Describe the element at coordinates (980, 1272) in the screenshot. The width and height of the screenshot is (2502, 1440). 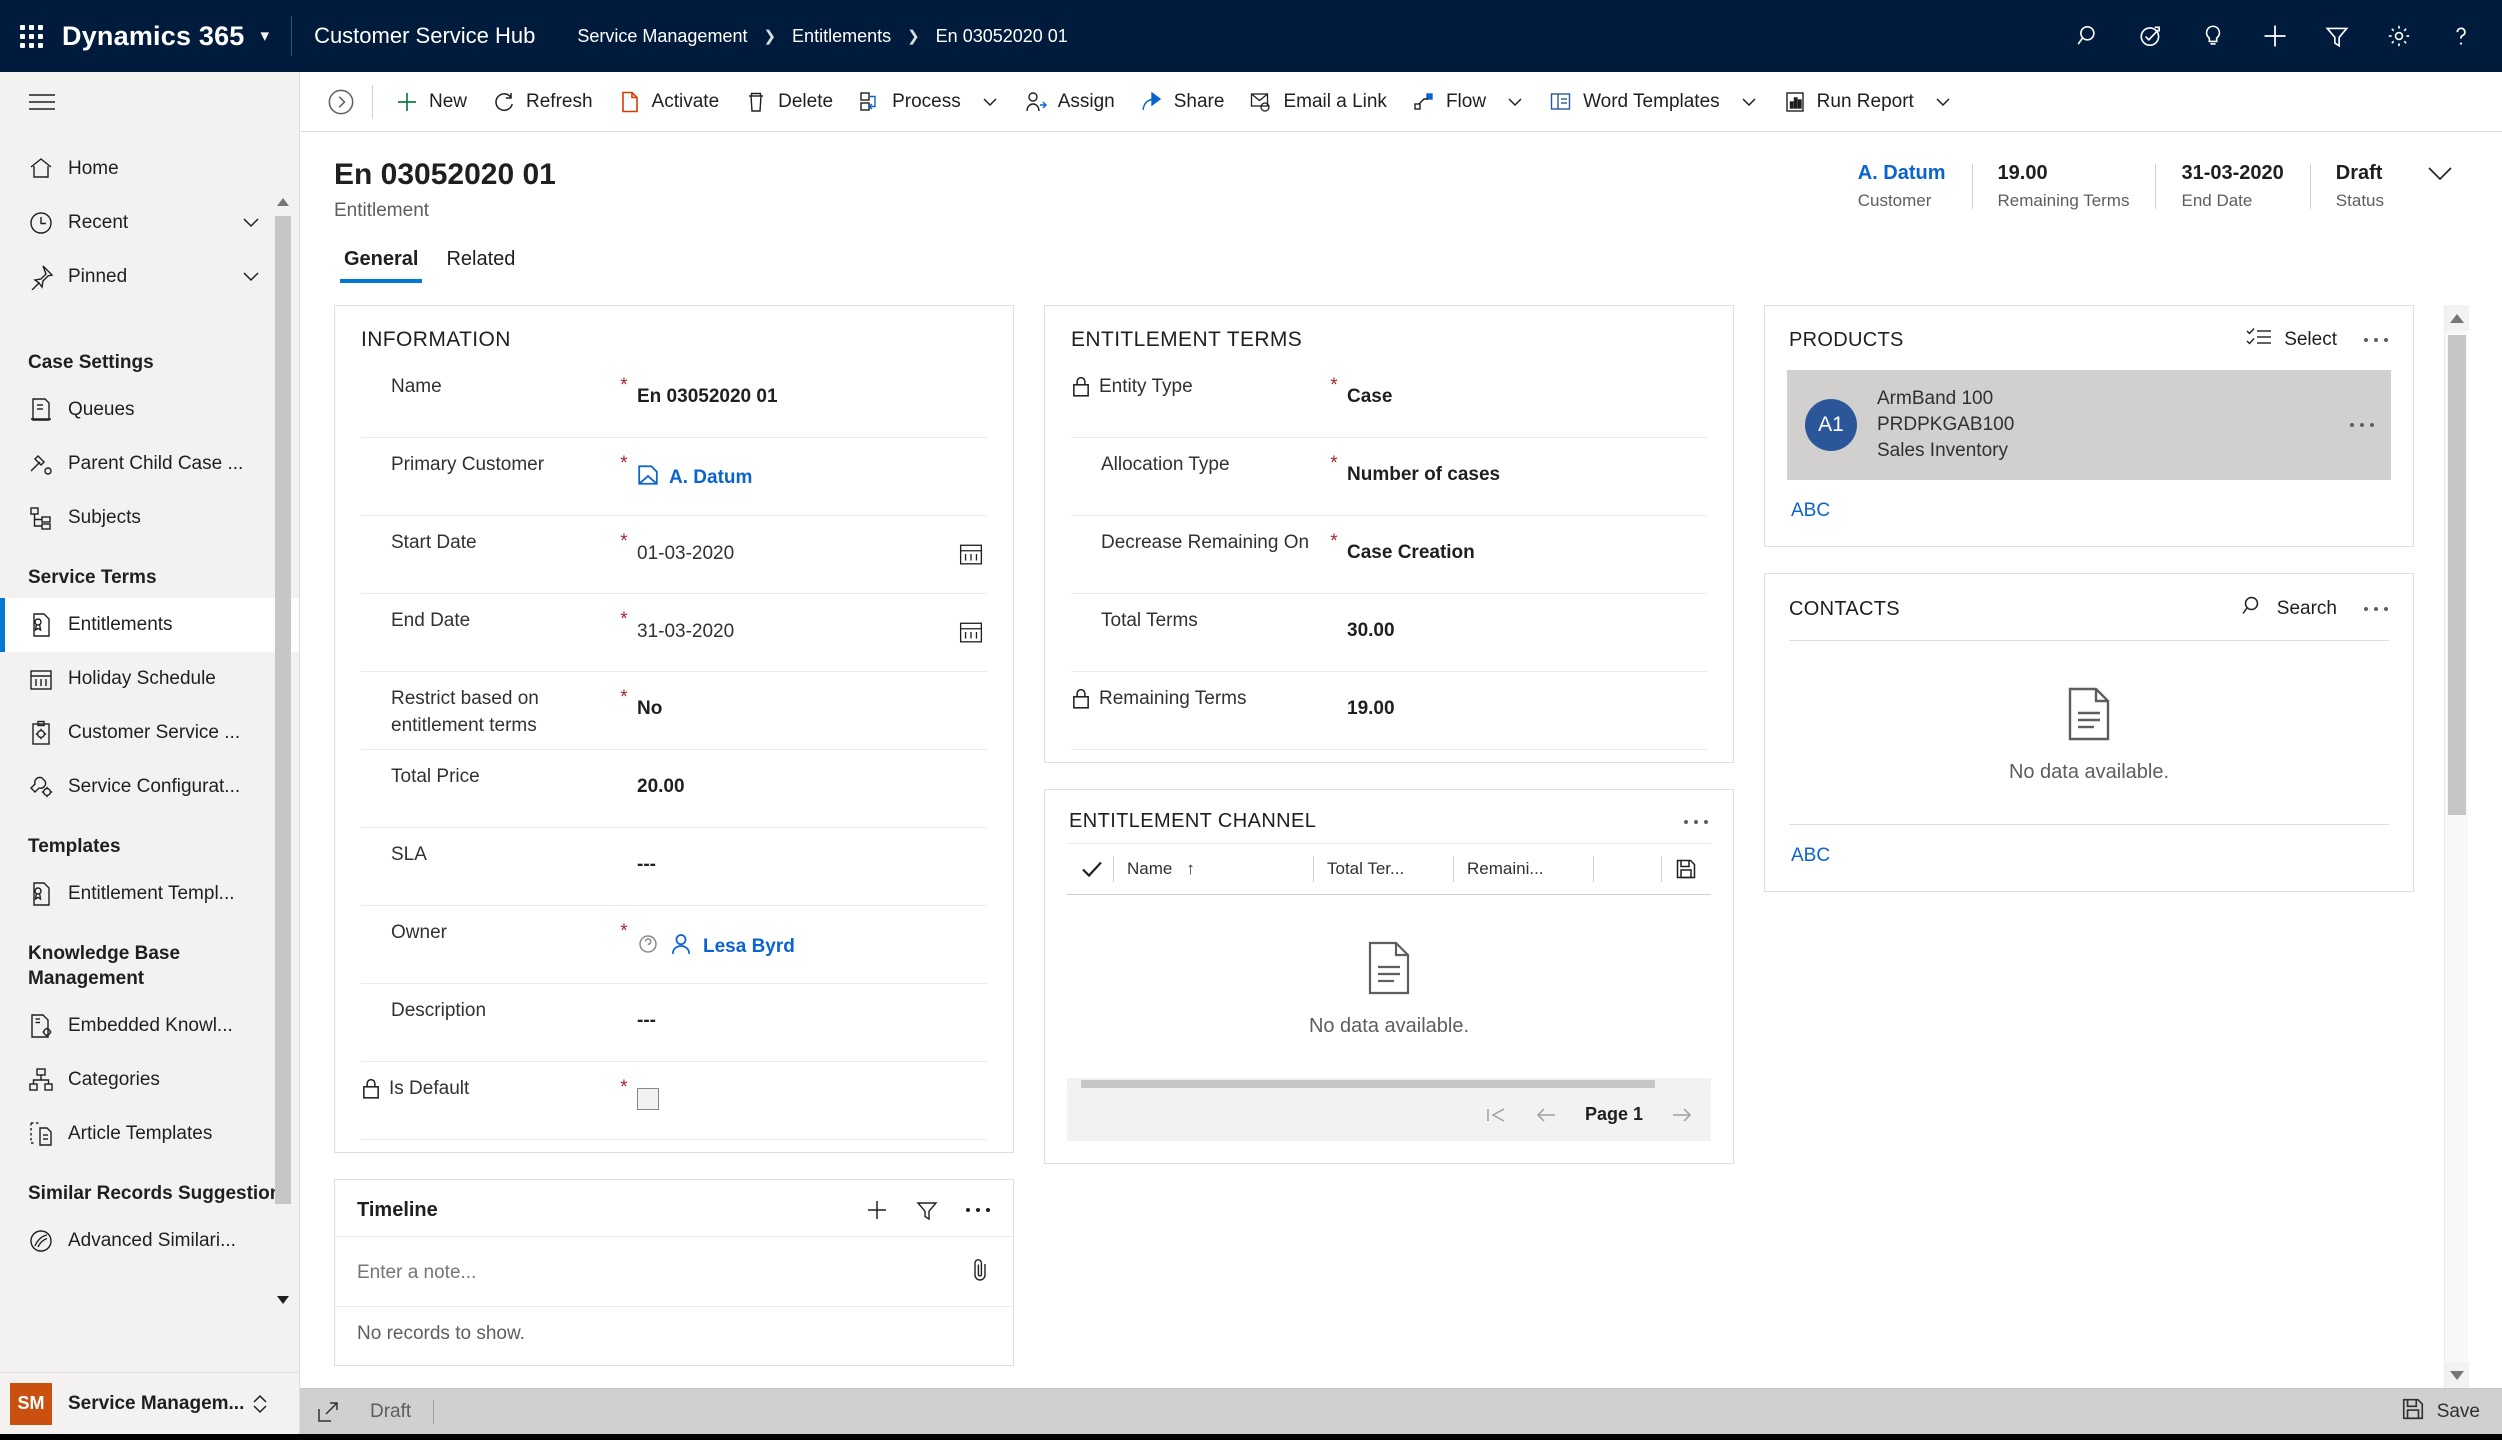
I see `timeline-attach-paperclip-icon` at that location.